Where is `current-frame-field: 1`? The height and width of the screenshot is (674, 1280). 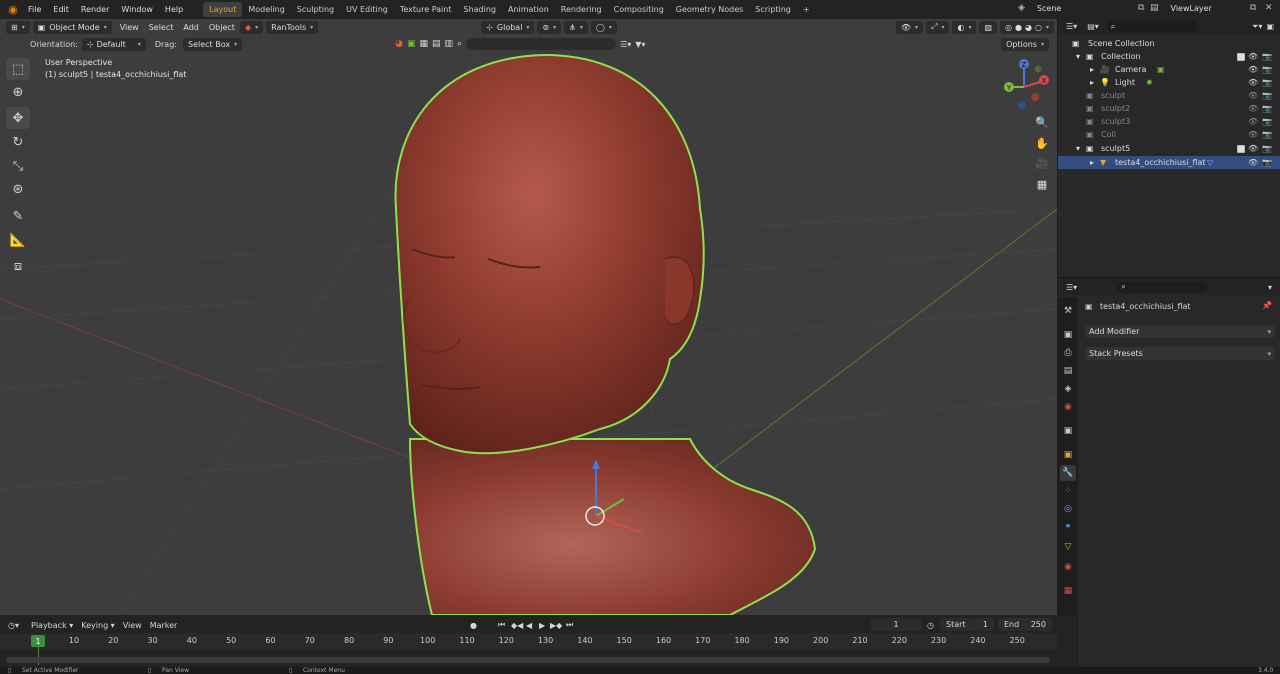 current-frame-field: 1 is located at coordinates (896, 624).